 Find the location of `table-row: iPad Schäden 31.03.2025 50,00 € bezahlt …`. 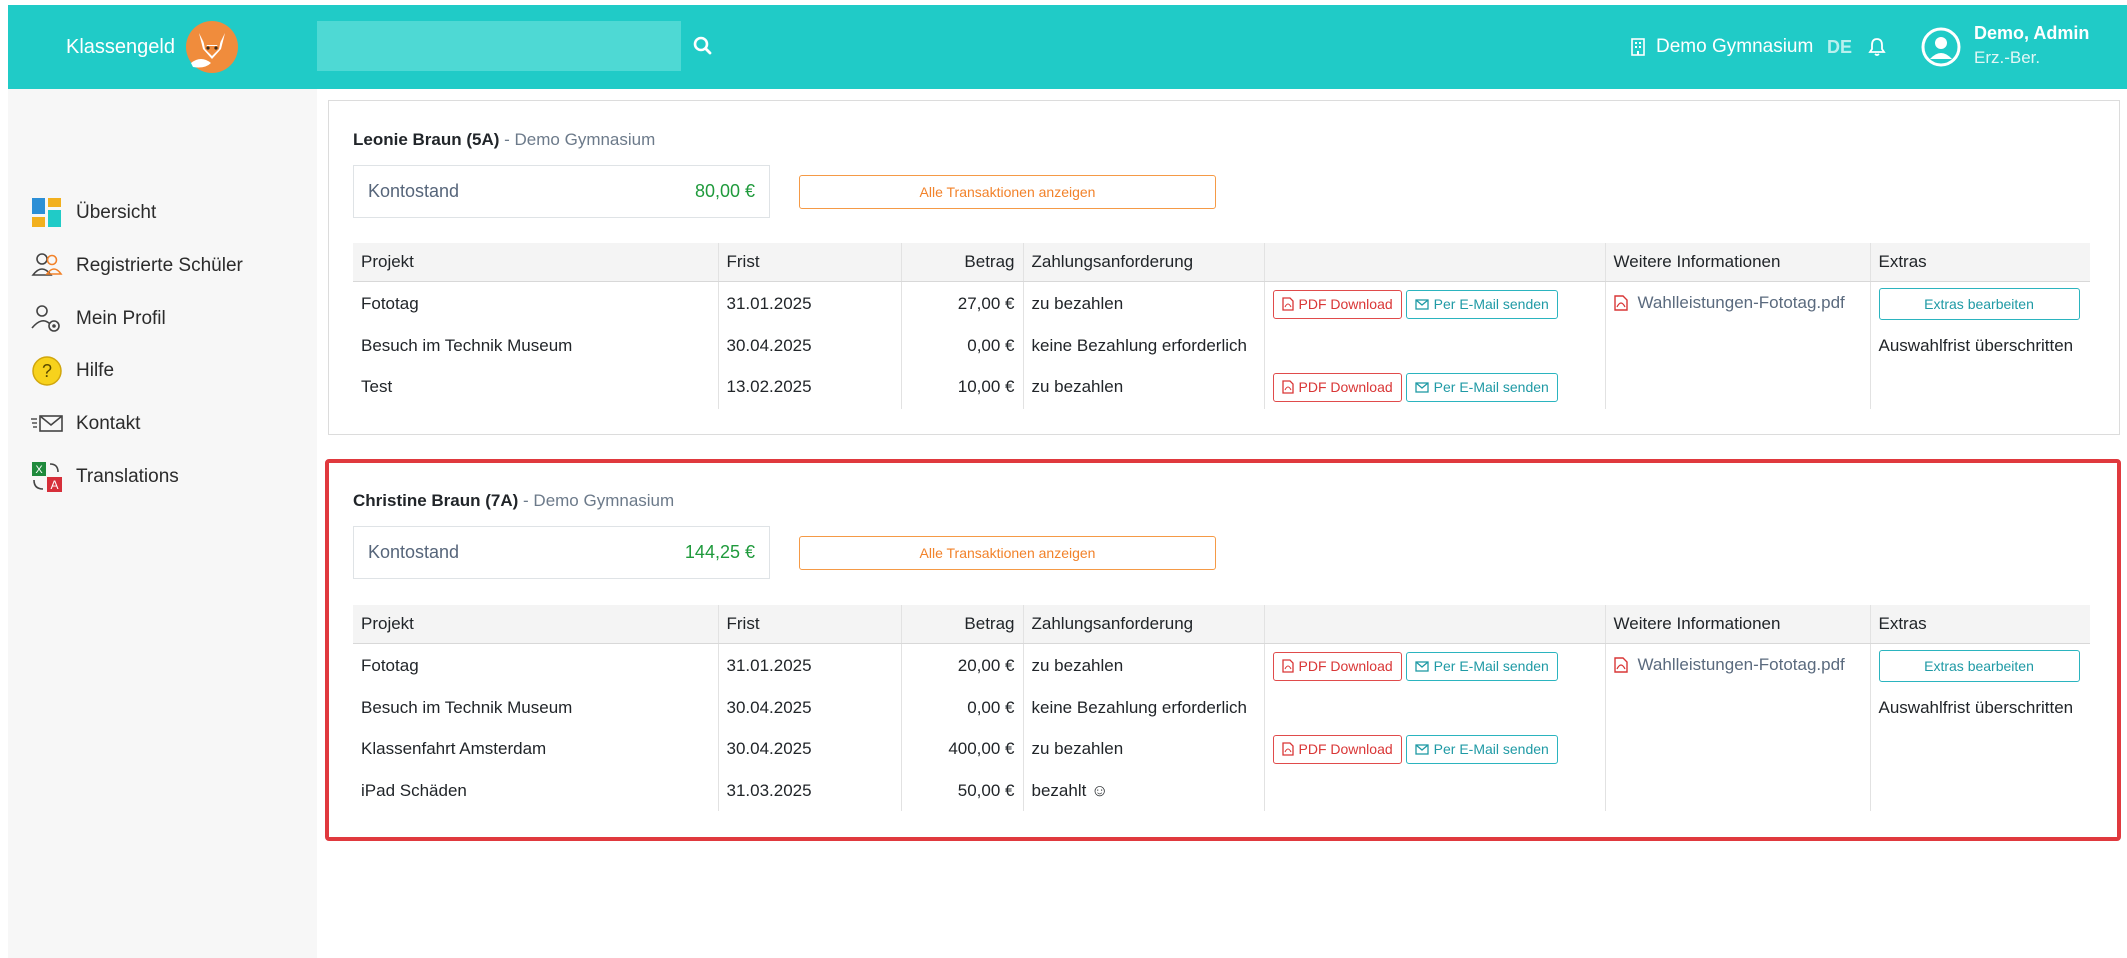

table-row: iPad Schäden 31.03.2025 50,00 € bezahlt … is located at coordinates (1221, 791).